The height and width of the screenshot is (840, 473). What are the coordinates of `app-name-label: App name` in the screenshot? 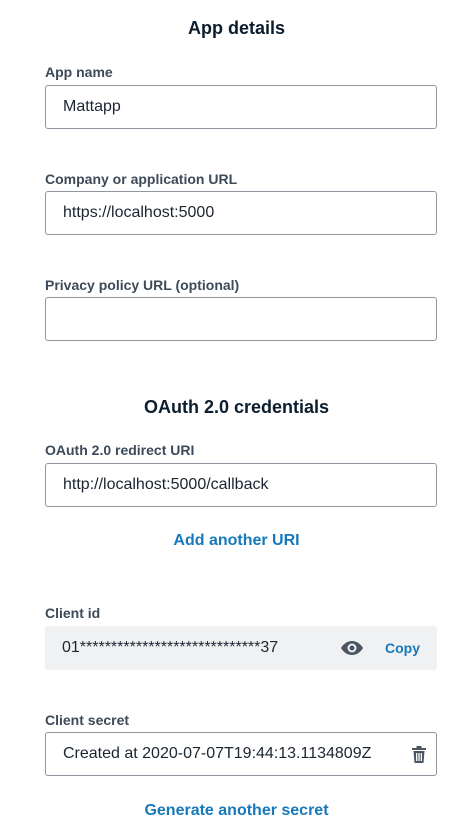 It's located at (79, 72).